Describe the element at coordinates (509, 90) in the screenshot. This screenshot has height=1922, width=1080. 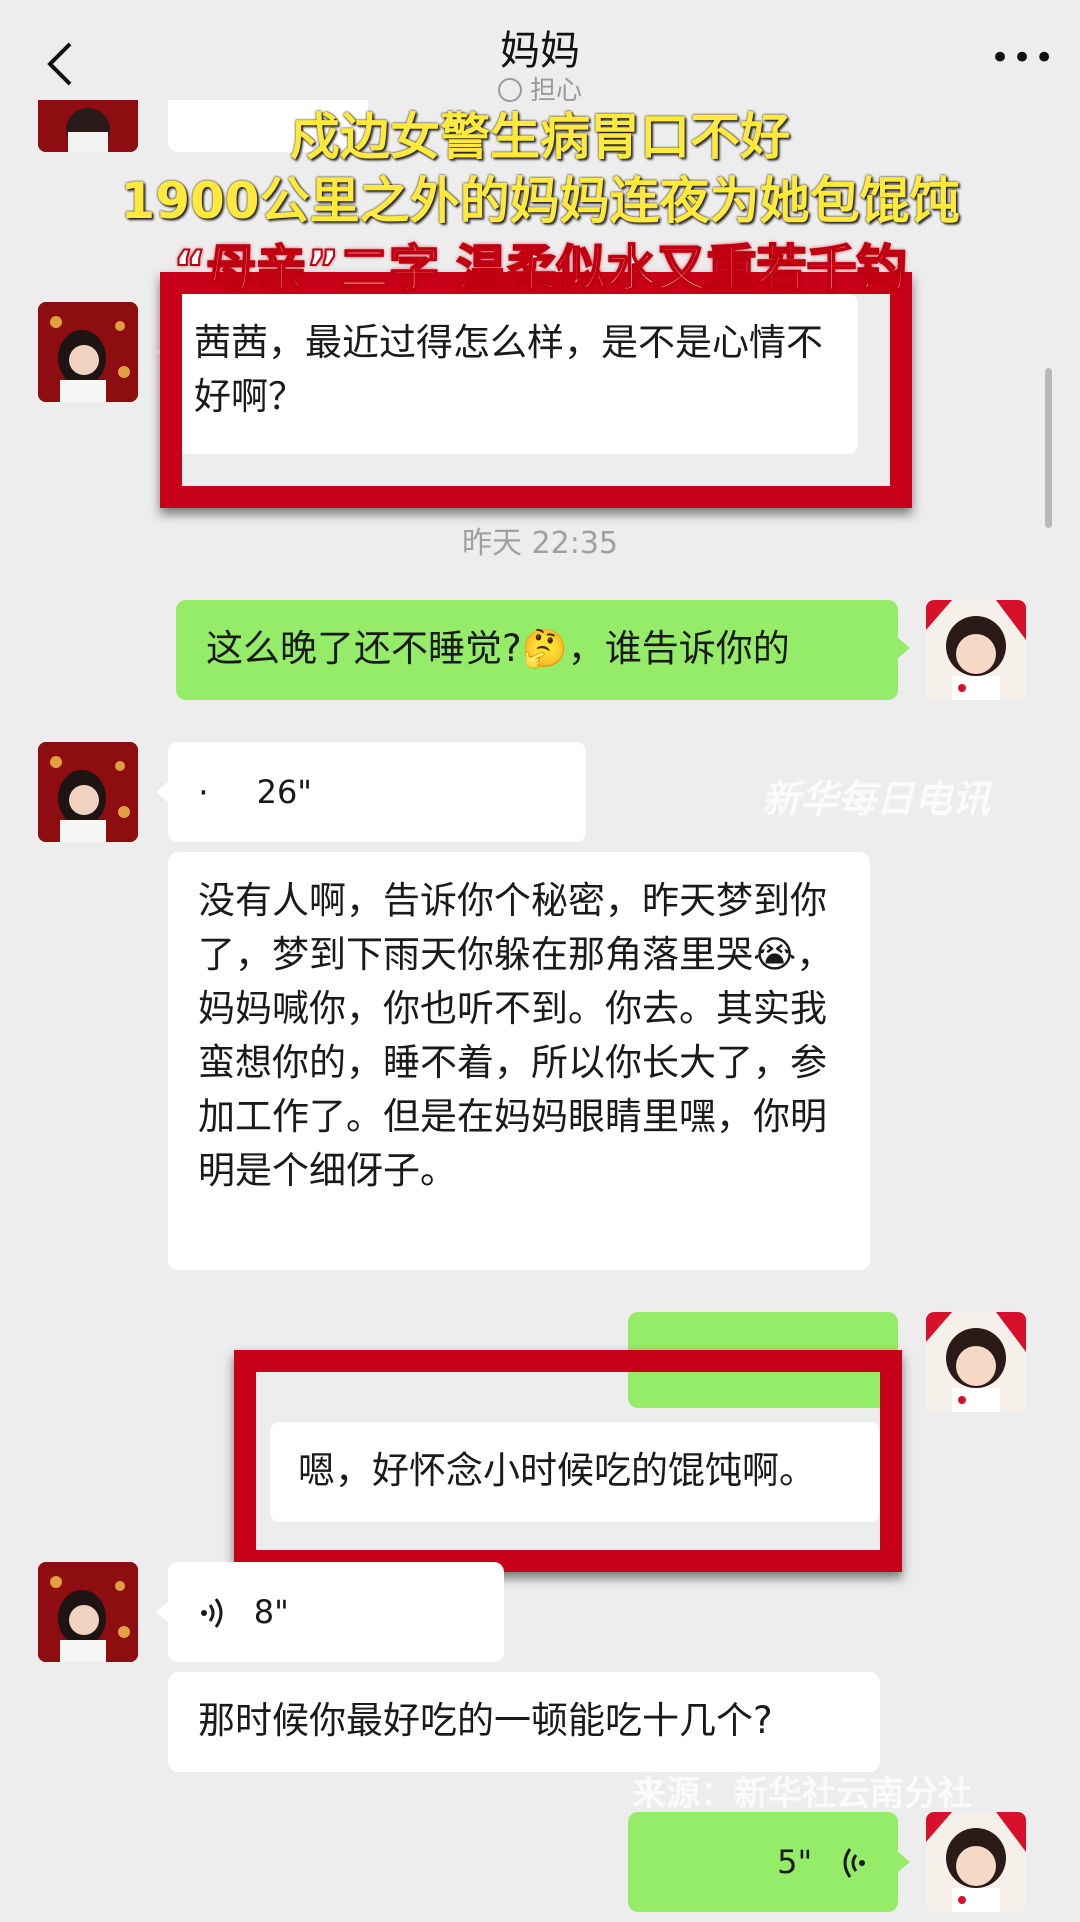
I see `status-ring-icon` at that location.